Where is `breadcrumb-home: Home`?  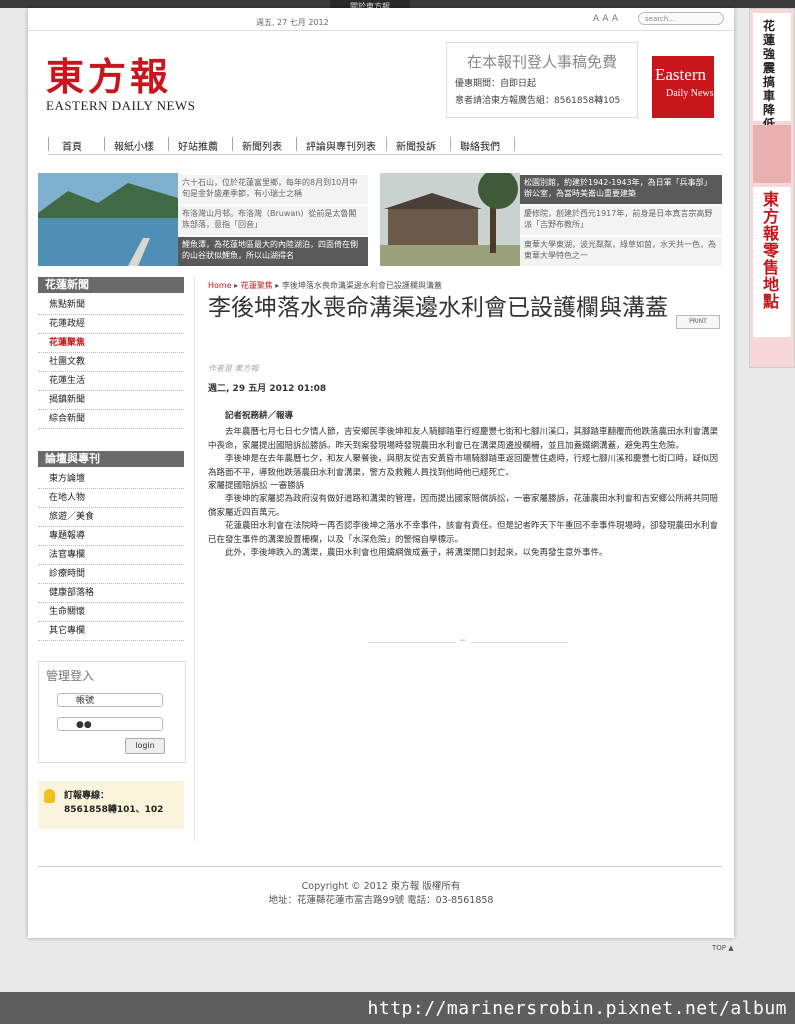
breadcrumb-home: Home is located at coordinates (220, 285).